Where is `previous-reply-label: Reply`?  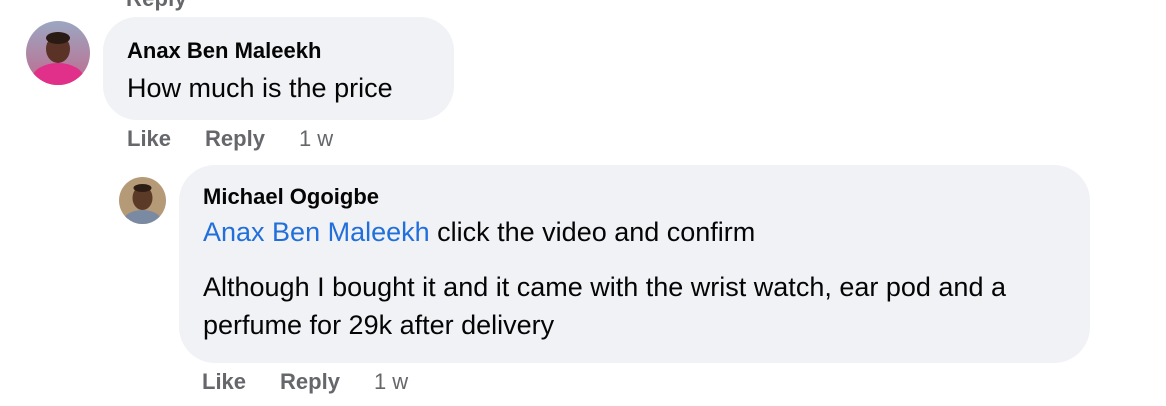
previous-reply-label: Reply is located at coordinates (156, 5).